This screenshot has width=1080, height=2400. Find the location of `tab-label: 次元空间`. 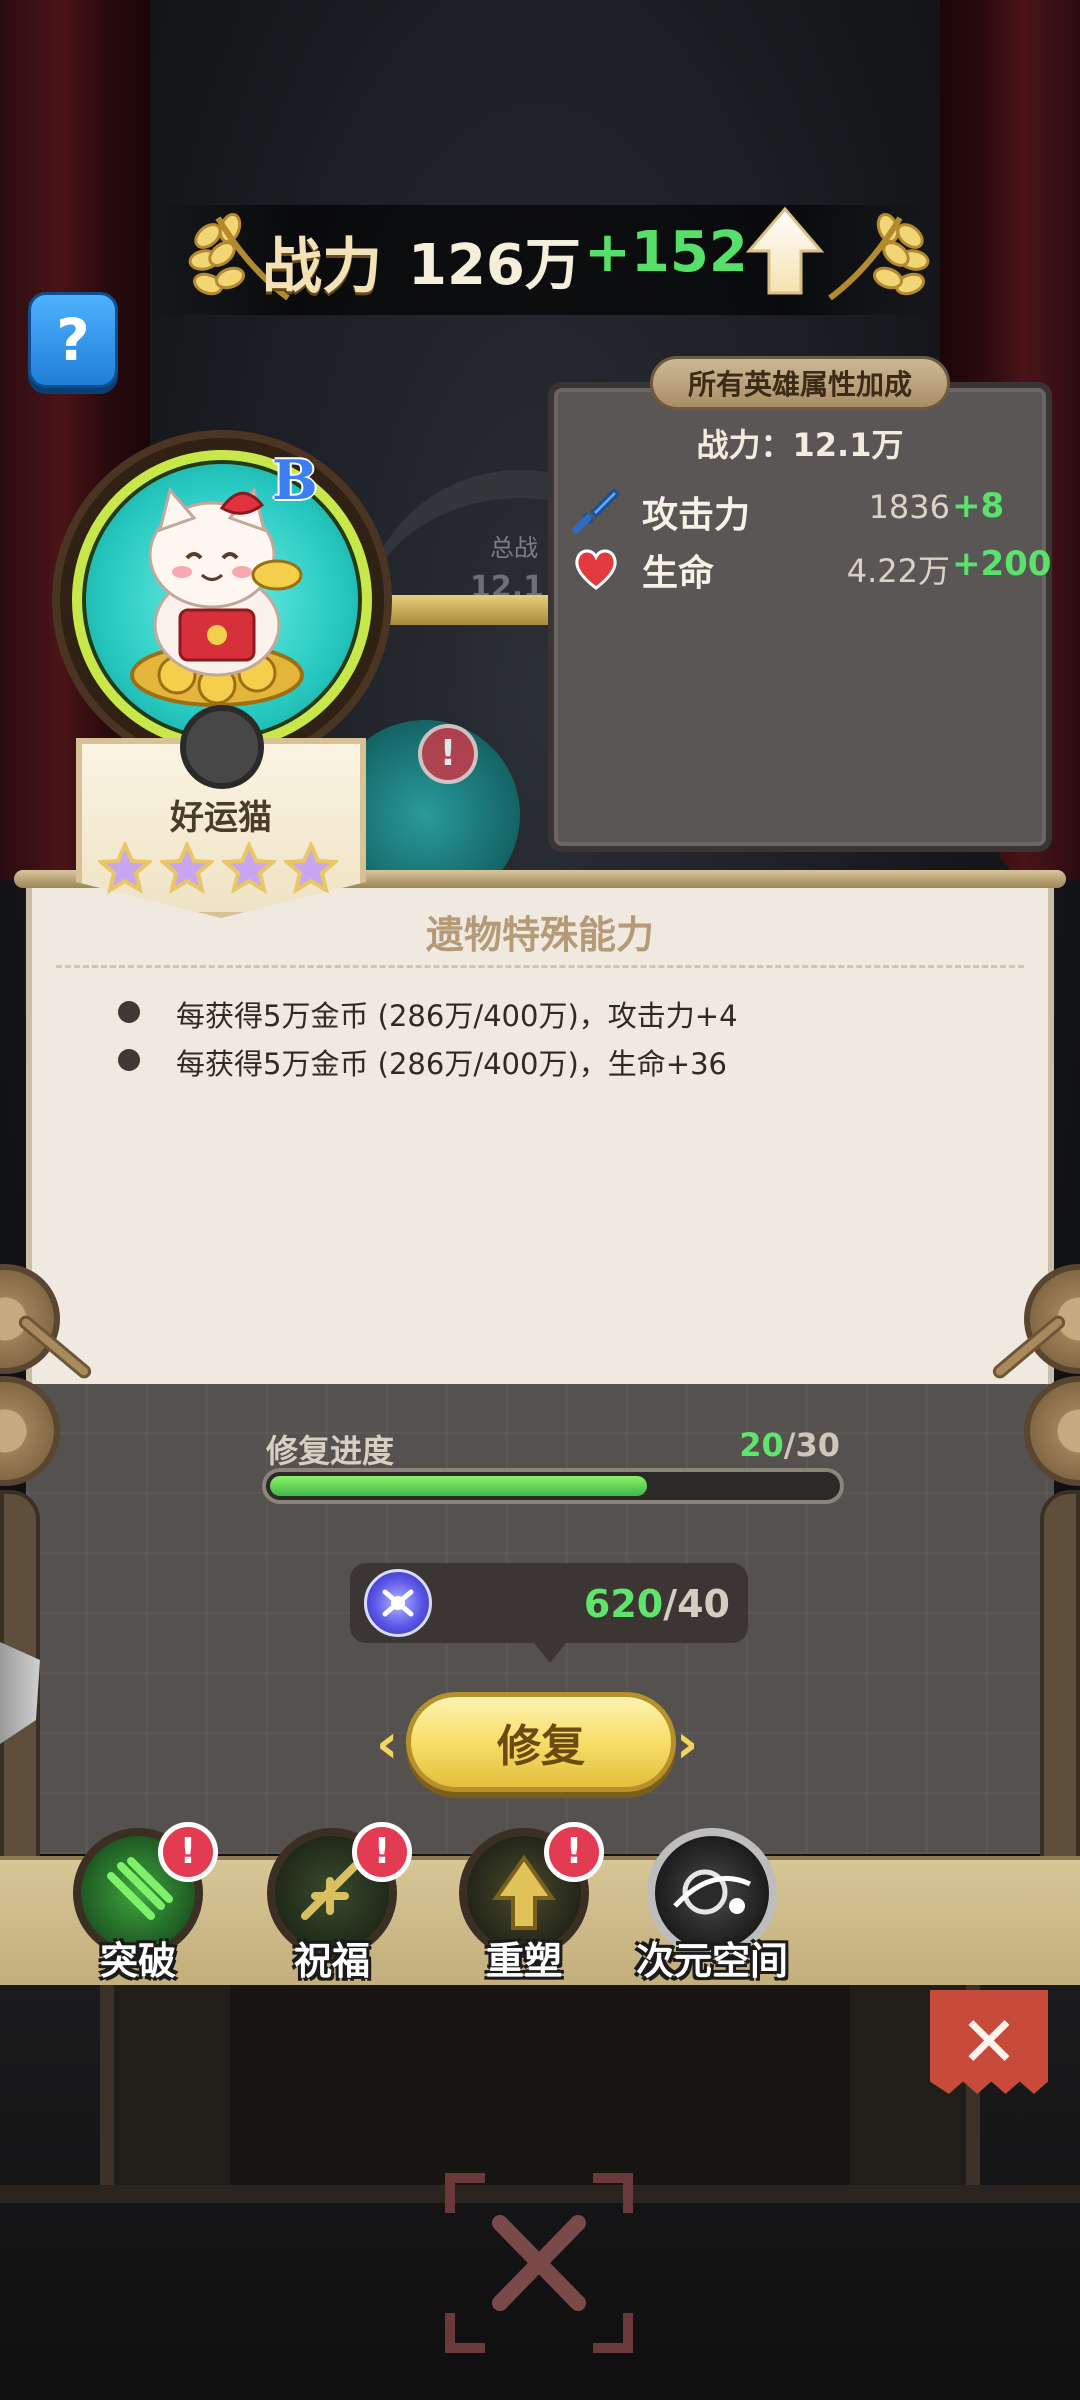

tab-label: 次元空间 is located at coordinates (711, 1961).